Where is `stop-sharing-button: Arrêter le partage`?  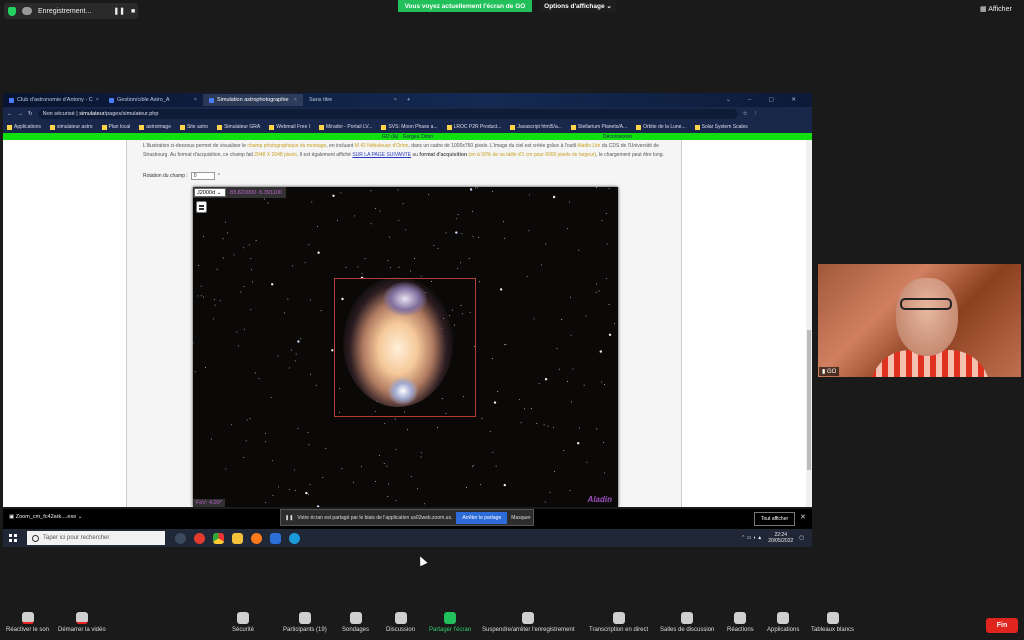
stop-sharing-button: Arrêter le partage is located at coordinates (482, 517).